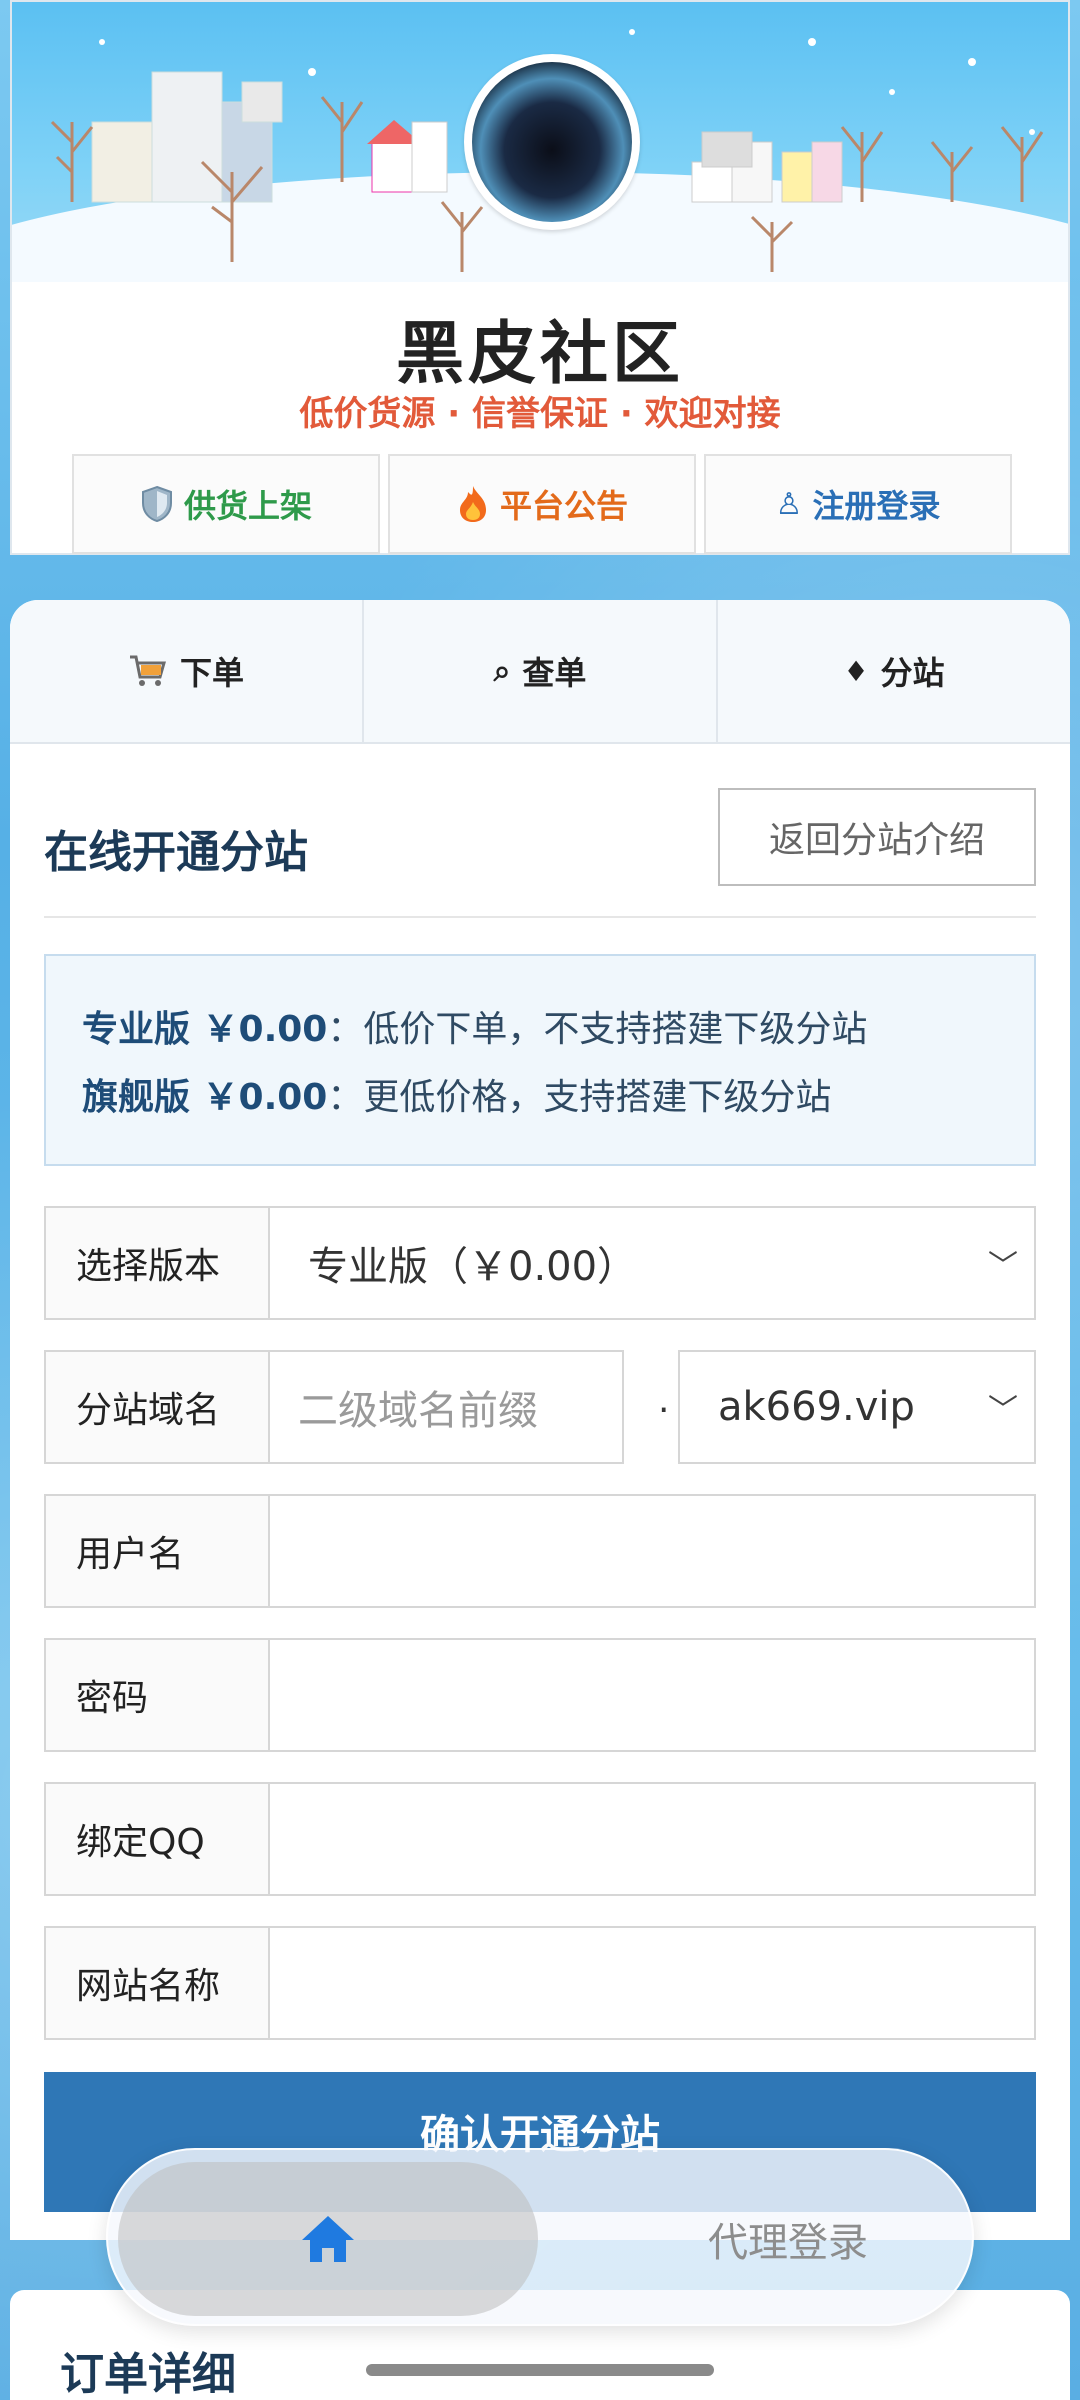  What do you see at coordinates (157, 1551) in the screenshot?
I see `username-label: 用户名` at bounding box center [157, 1551].